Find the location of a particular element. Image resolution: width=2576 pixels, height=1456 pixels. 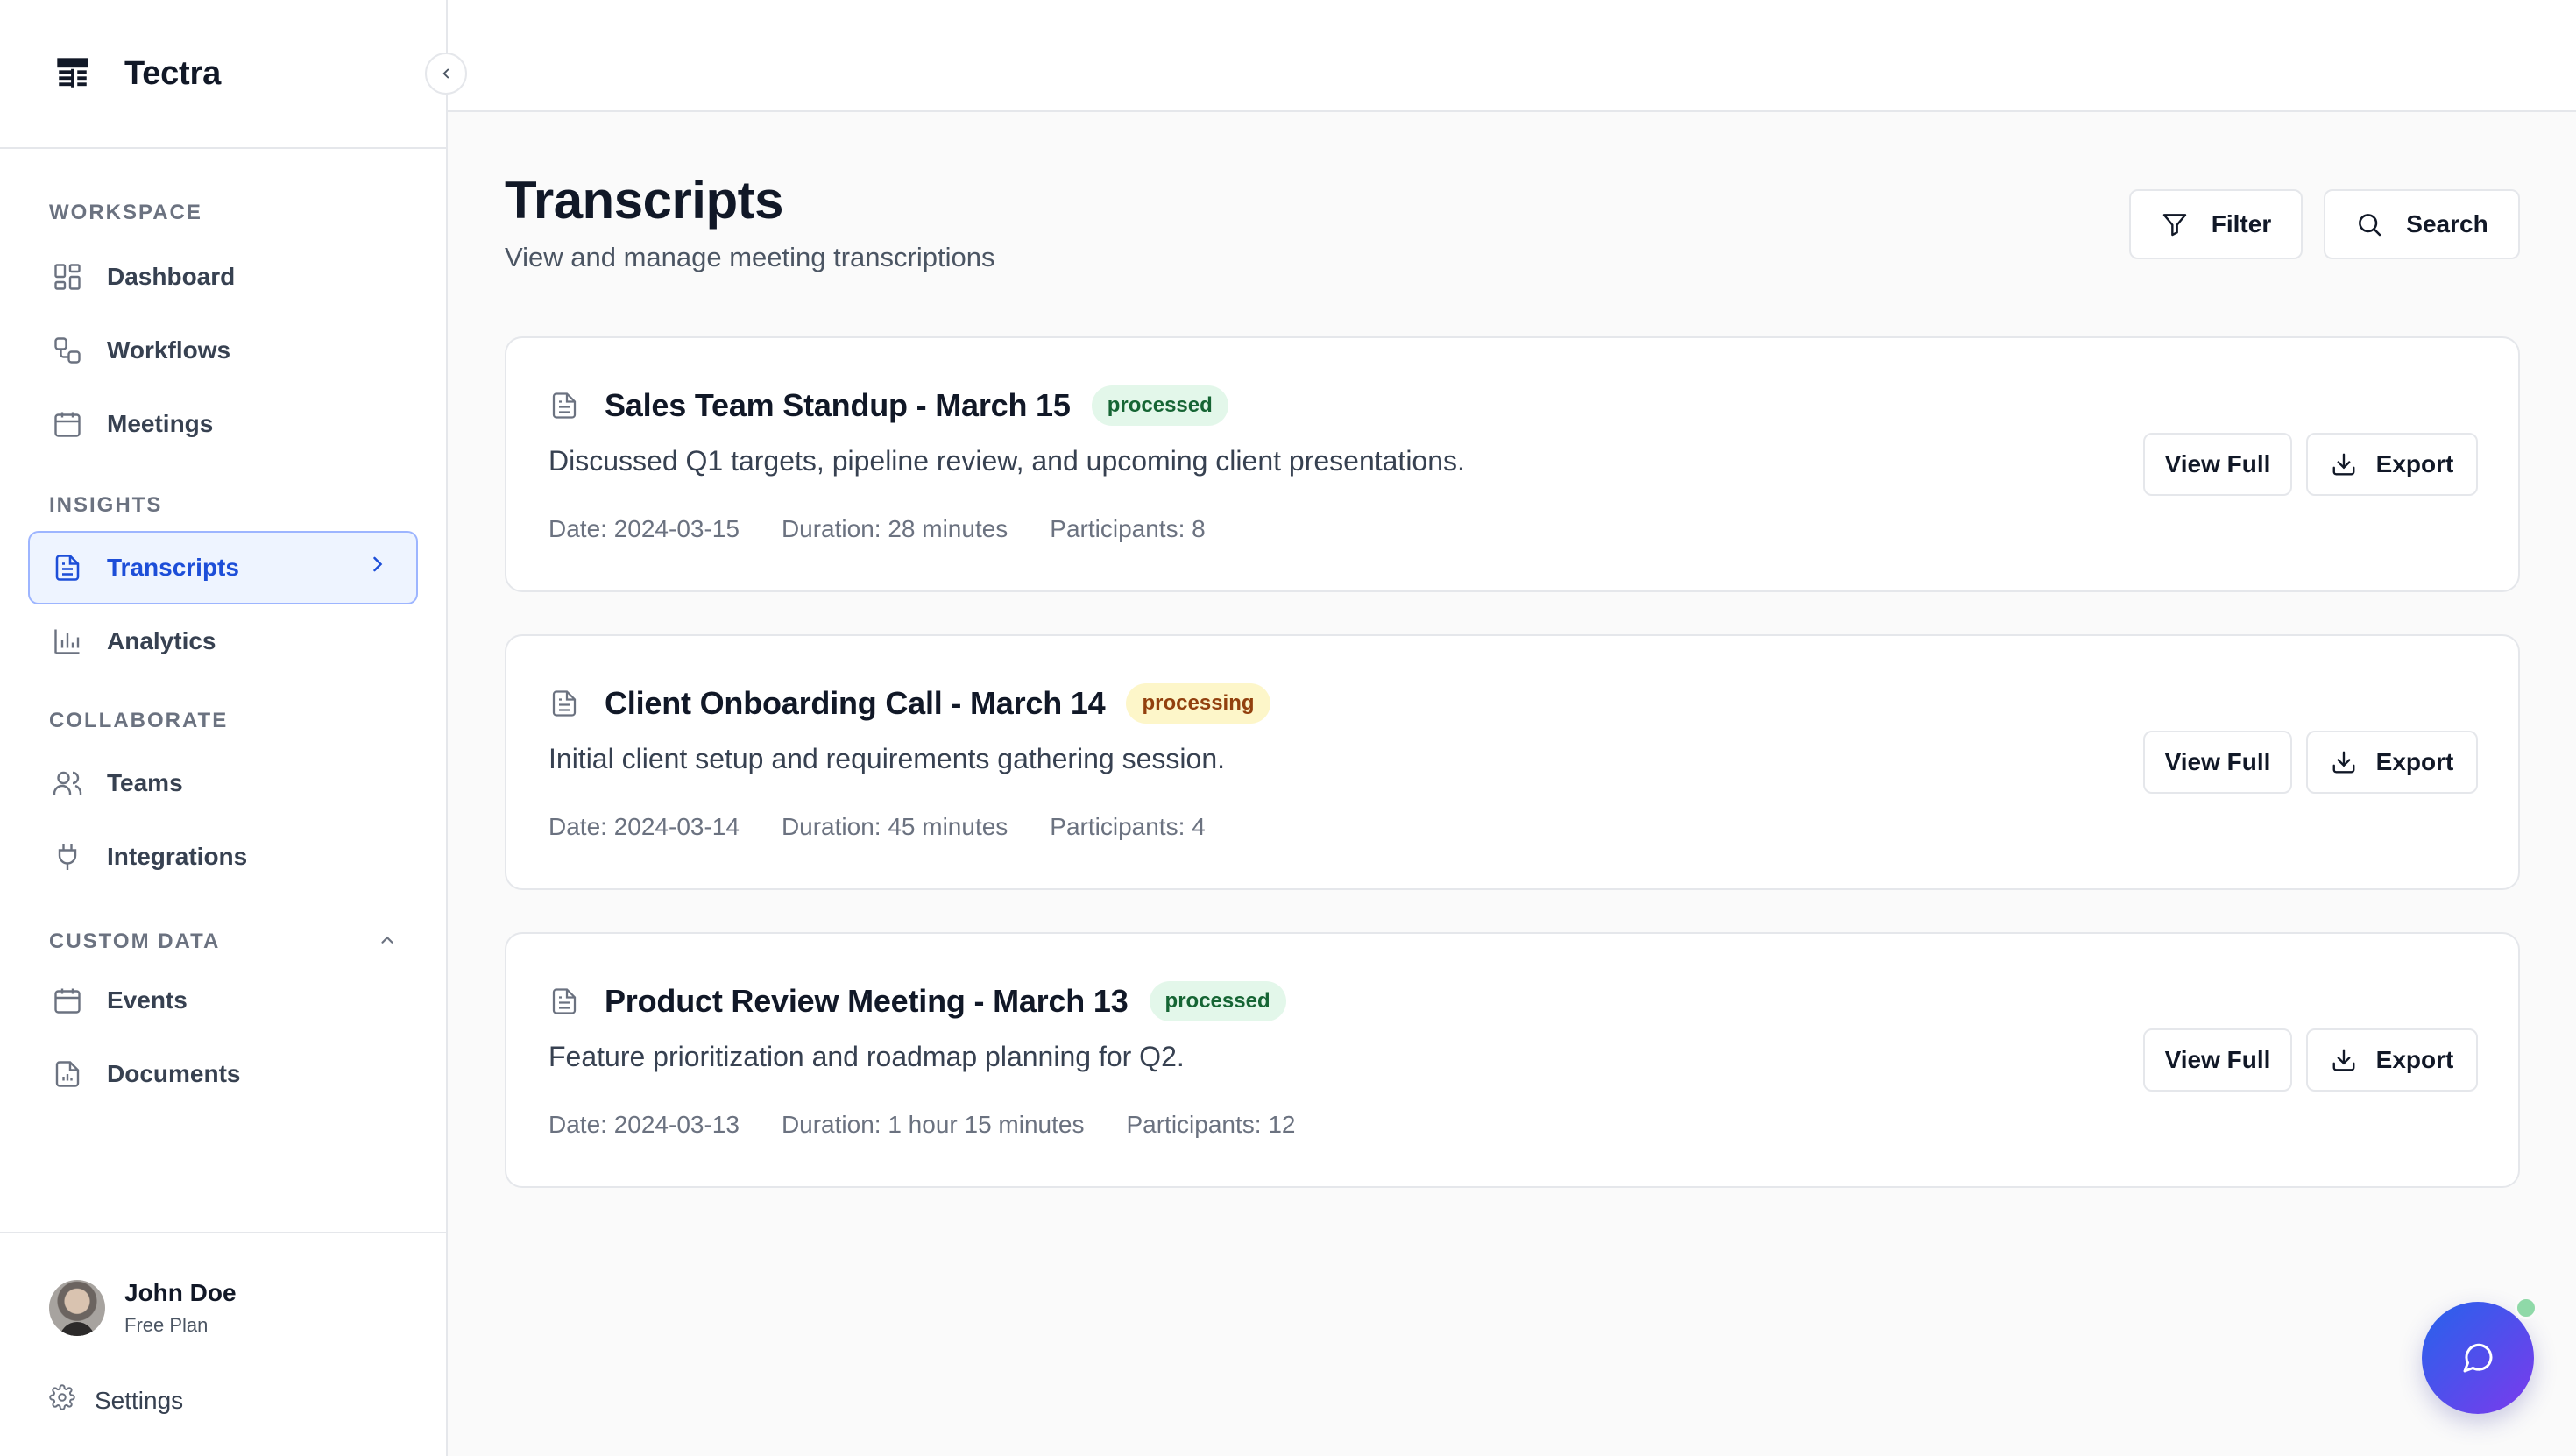

users-icon is located at coordinates (67, 783).